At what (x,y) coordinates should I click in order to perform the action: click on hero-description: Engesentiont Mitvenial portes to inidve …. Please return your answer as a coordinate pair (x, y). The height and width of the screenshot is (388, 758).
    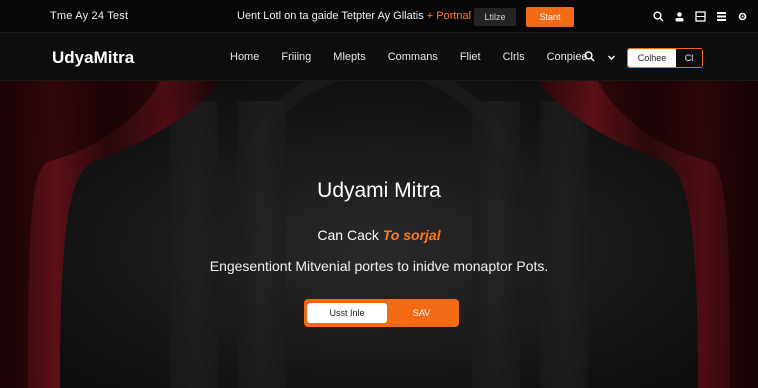
    Looking at the image, I should click on (379, 266).